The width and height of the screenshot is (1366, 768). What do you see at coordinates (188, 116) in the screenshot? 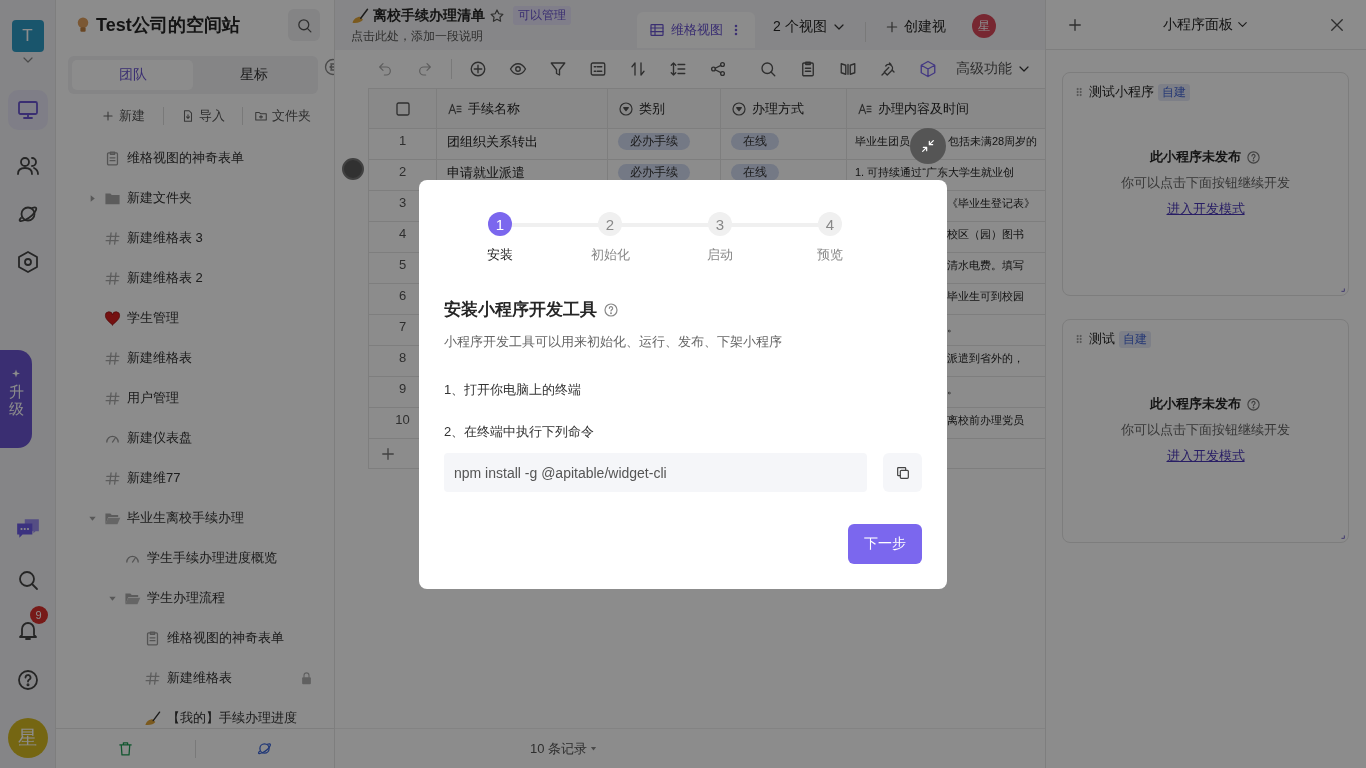
I see `import-icon` at bounding box center [188, 116].